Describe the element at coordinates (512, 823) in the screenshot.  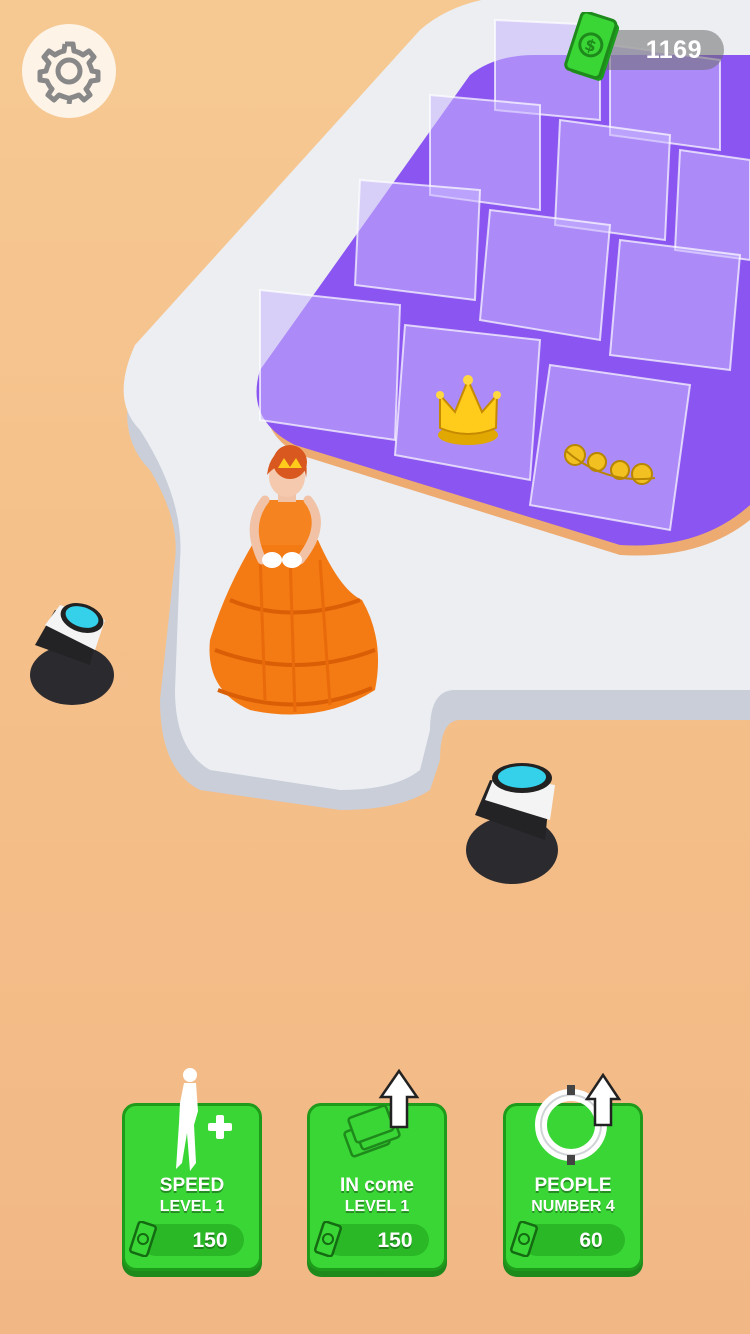
I see `cannon-right` at that location.